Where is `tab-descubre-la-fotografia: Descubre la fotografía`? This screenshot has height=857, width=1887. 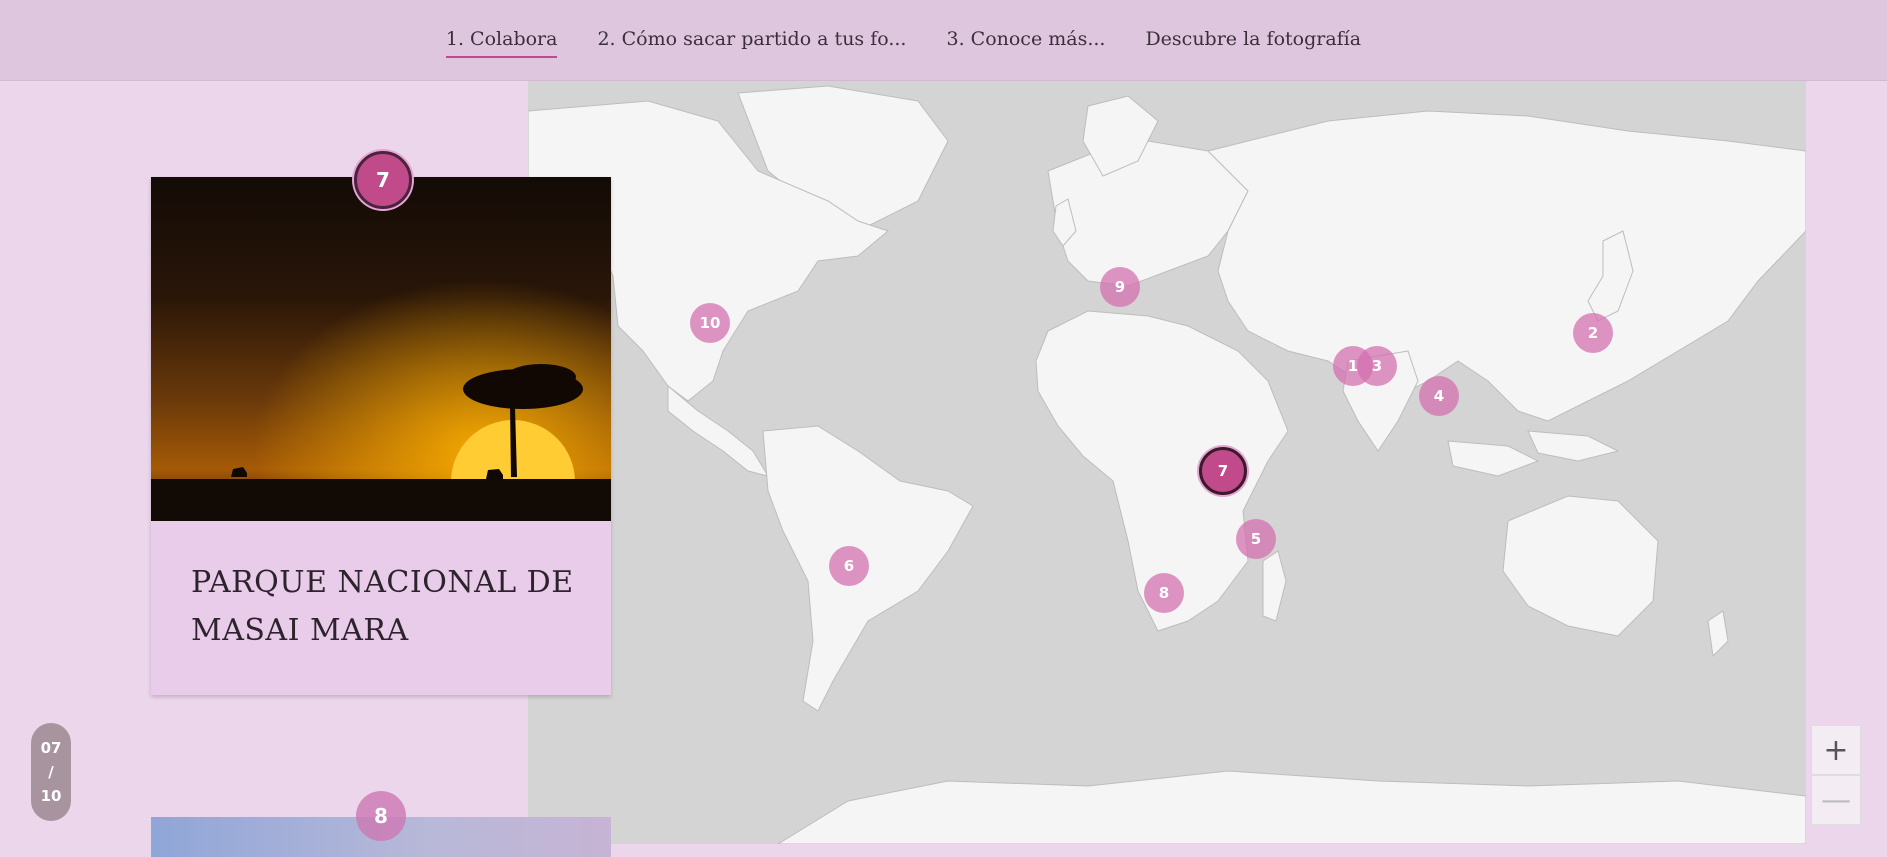 tab-descubre-la-fotografia: Descubre la fotografía is located at coordinates (1253, 40).